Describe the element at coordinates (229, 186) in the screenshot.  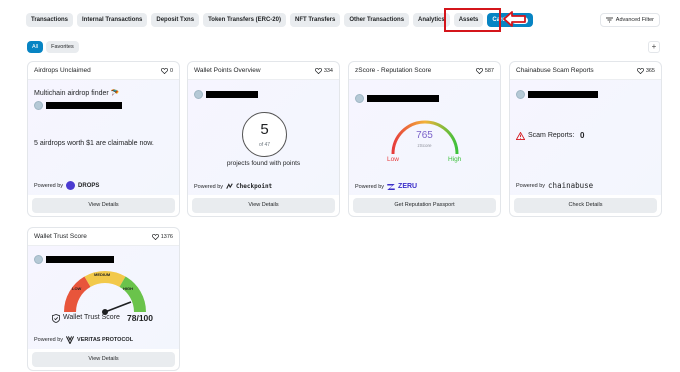
I see `checkpoint-logo-icon` at that location.